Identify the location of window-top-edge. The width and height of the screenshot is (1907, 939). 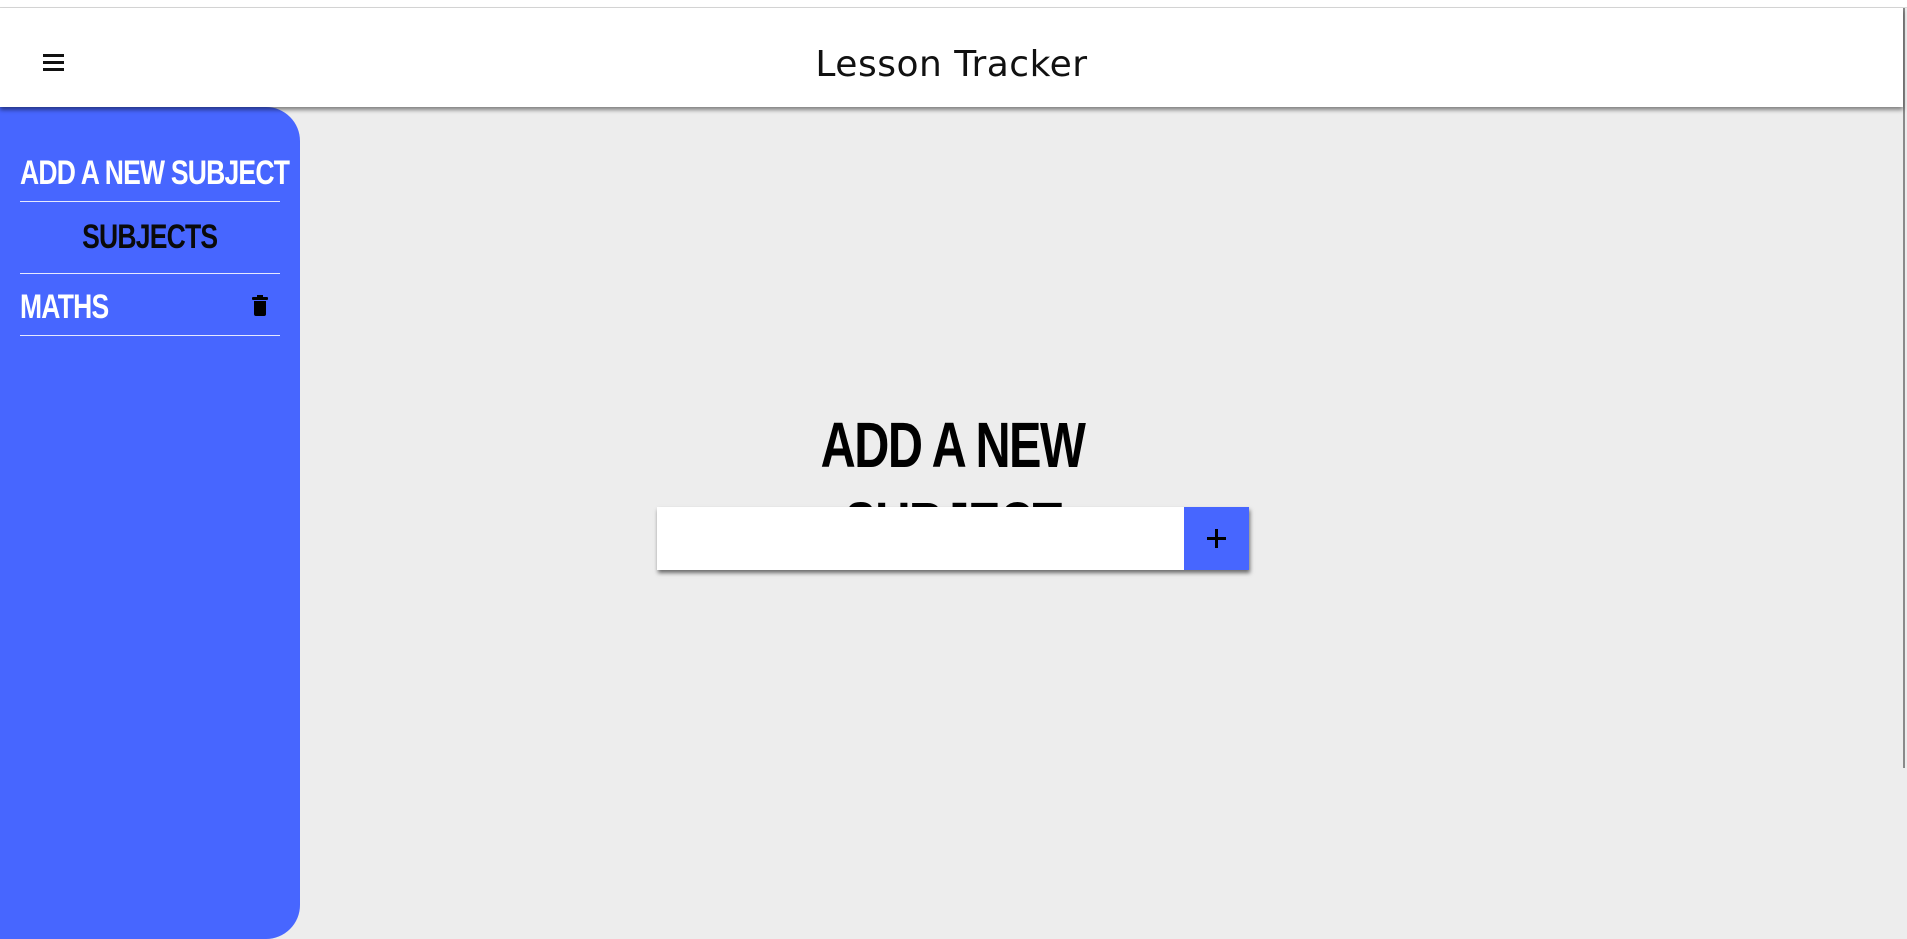
(953, 4).